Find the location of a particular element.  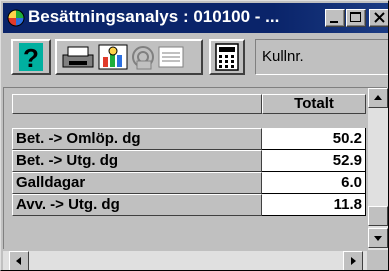

chart-icon is located at coordinates (113, 57).